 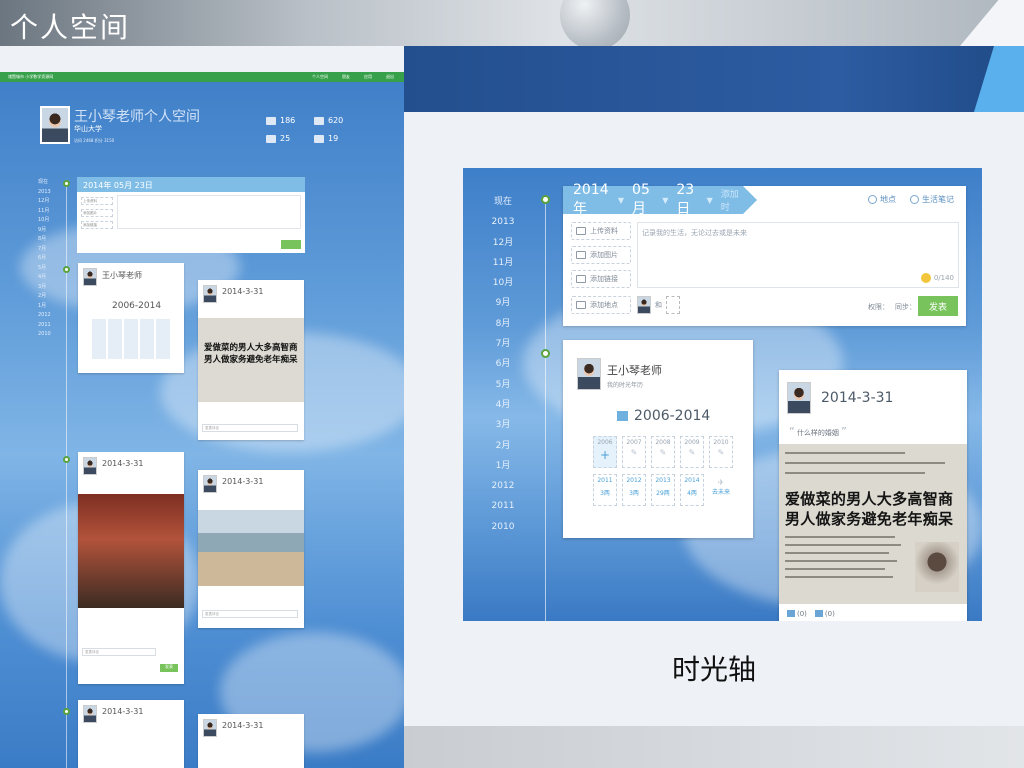 What do you see at coordinates (368, 77) in the screenshot?
I see `nav-apps: 应用` at bounding box center [368, 77].